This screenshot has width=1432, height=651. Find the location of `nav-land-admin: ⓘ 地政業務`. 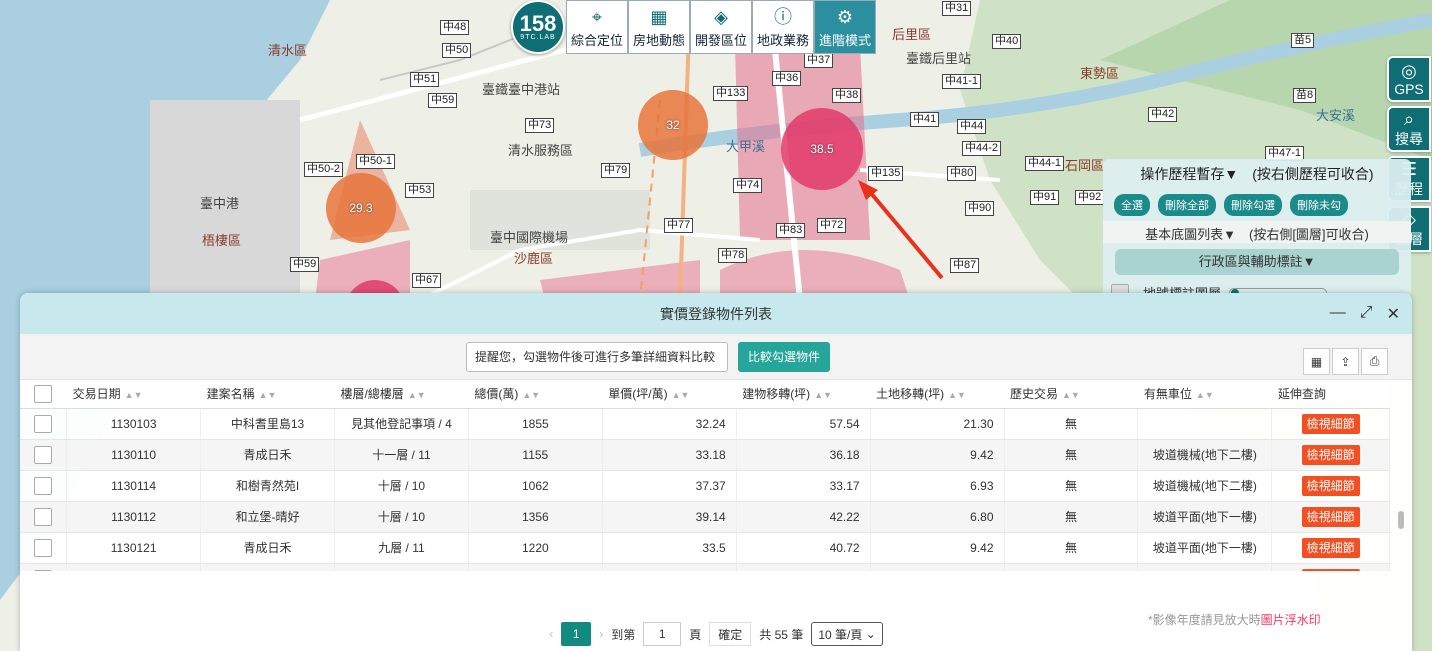

nav-land-admin: ⓘ 地政業務 is located at coordinates (783, 27).